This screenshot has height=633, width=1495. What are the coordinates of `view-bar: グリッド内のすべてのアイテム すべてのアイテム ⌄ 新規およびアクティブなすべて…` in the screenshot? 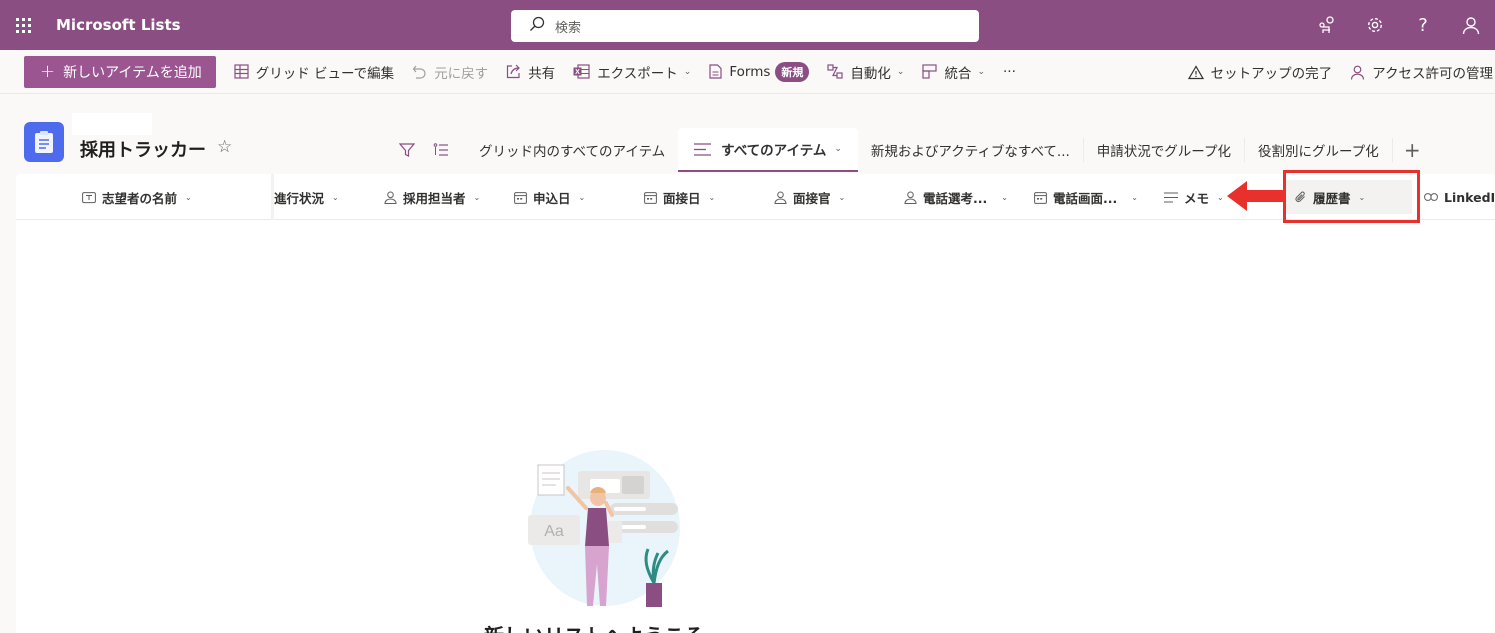 It's located at (911, 150).